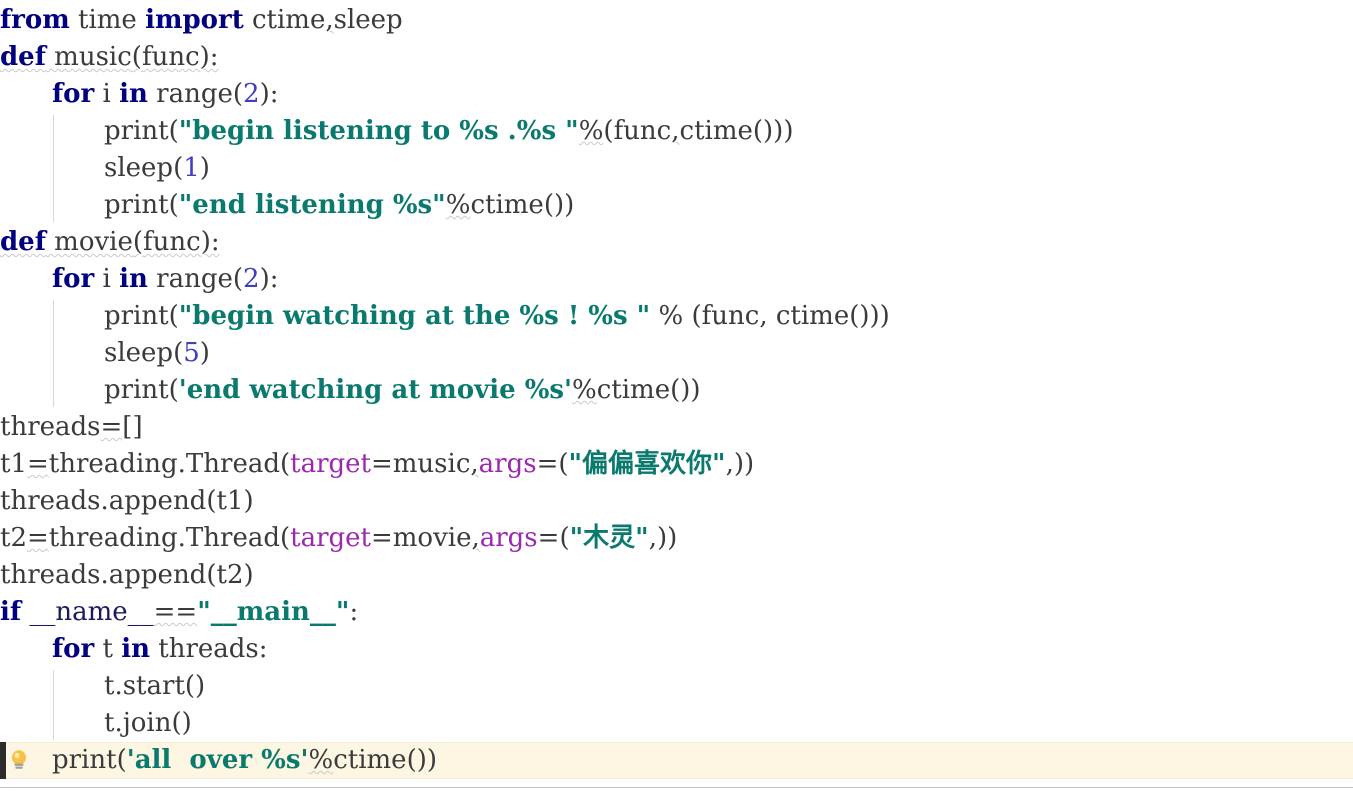 The width and height of the screenshot is (1353, 797). What do you see at coordinates (251, 279) in the screenshot?
I see `code-token: 2` at bounding box center [251, 279].